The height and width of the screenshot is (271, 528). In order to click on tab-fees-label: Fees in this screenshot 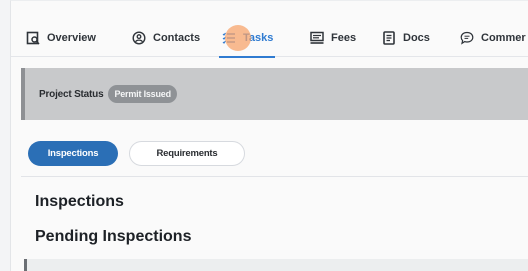, I will do `click(344, 38)`.